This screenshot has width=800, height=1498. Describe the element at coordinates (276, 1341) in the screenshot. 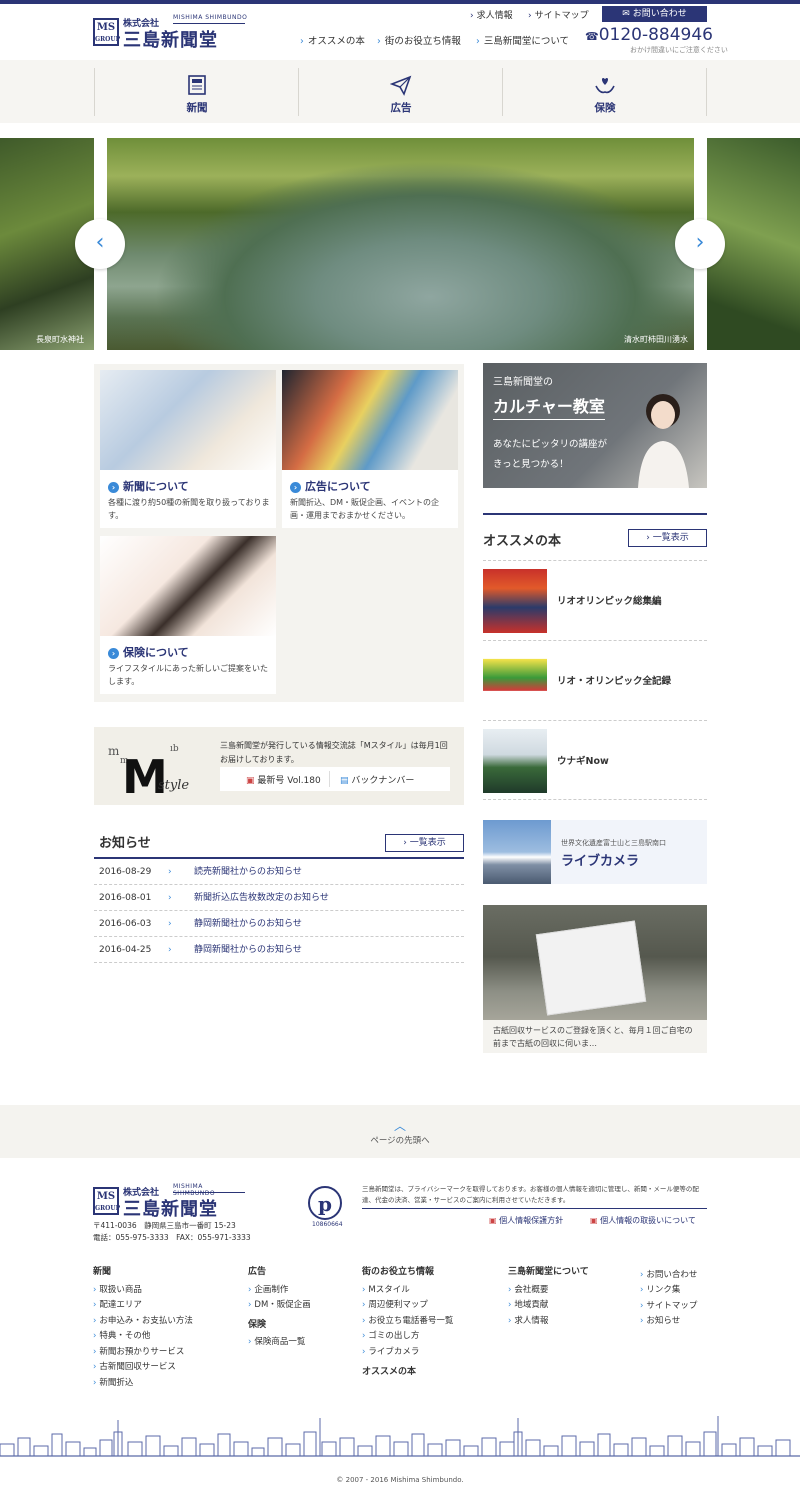

I see `footer-link: › 保険商品一覧` at that location.